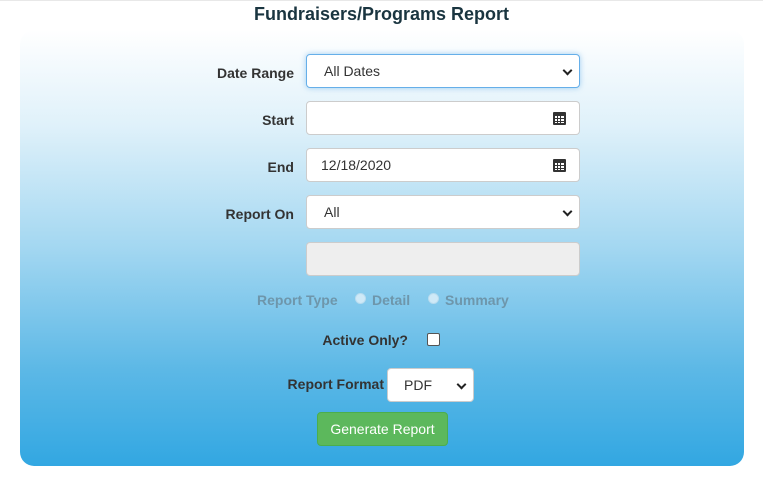 This screenshot has width=763, height=489. Describe the element at coordinates (356, 165) in the screenshot. I see `end-date-value: 12/18/2020` at that location.